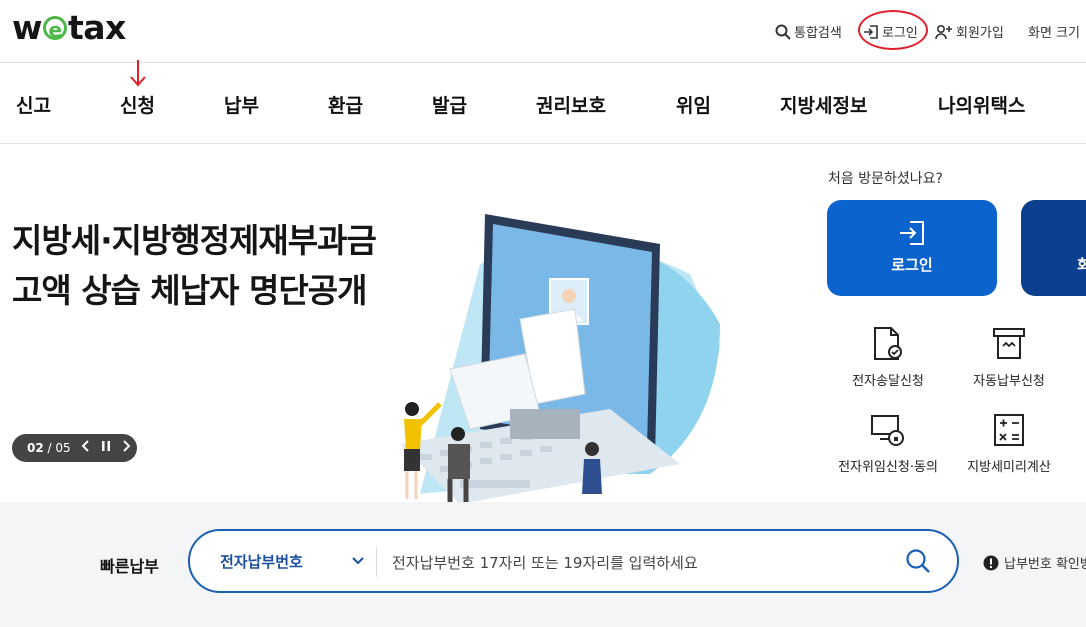  Describe the element at coordinates (980, 33) in the screenshot. I see `join-label: 회원가입` at that location.